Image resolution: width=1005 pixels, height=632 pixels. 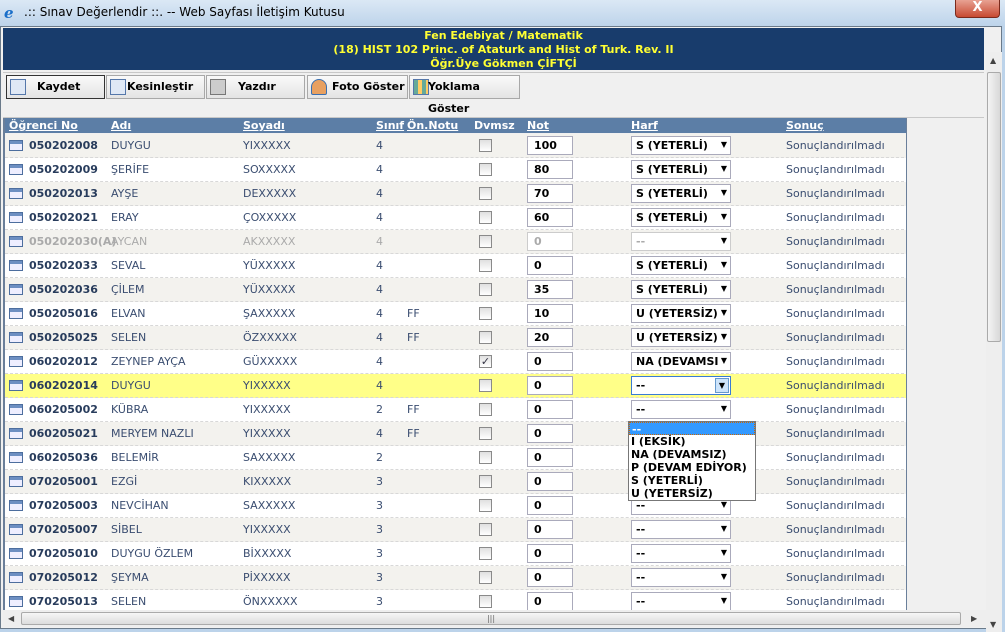 What do you see at coordinates (692, 493) in the screenshot?
I see `dropdown-option: U (YETERSİZ)` at bounding box center [692, 493].